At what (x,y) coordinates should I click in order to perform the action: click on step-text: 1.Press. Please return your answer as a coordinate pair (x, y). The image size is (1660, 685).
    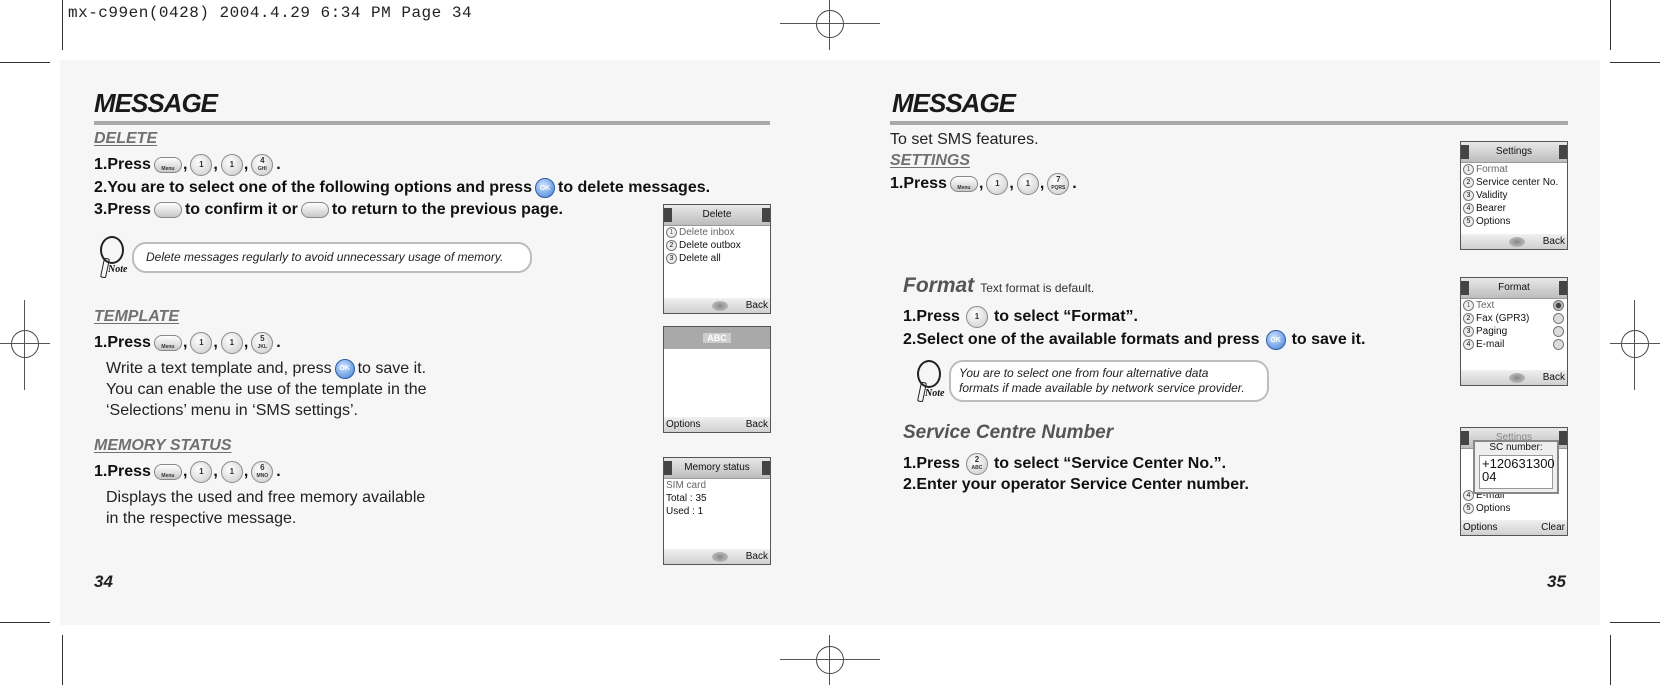
    Looking at the image, I should click on (122, 164).